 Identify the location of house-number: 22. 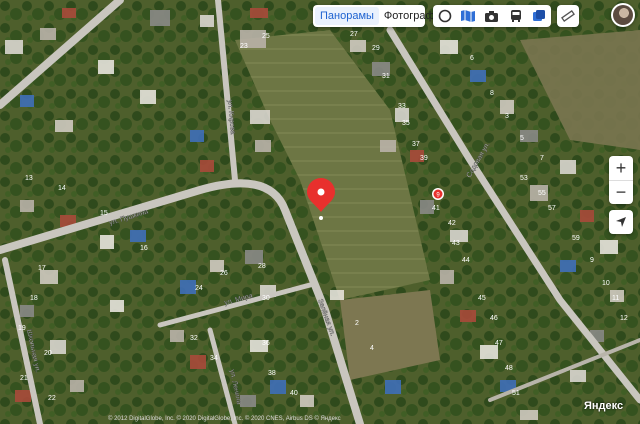
(52, 398).